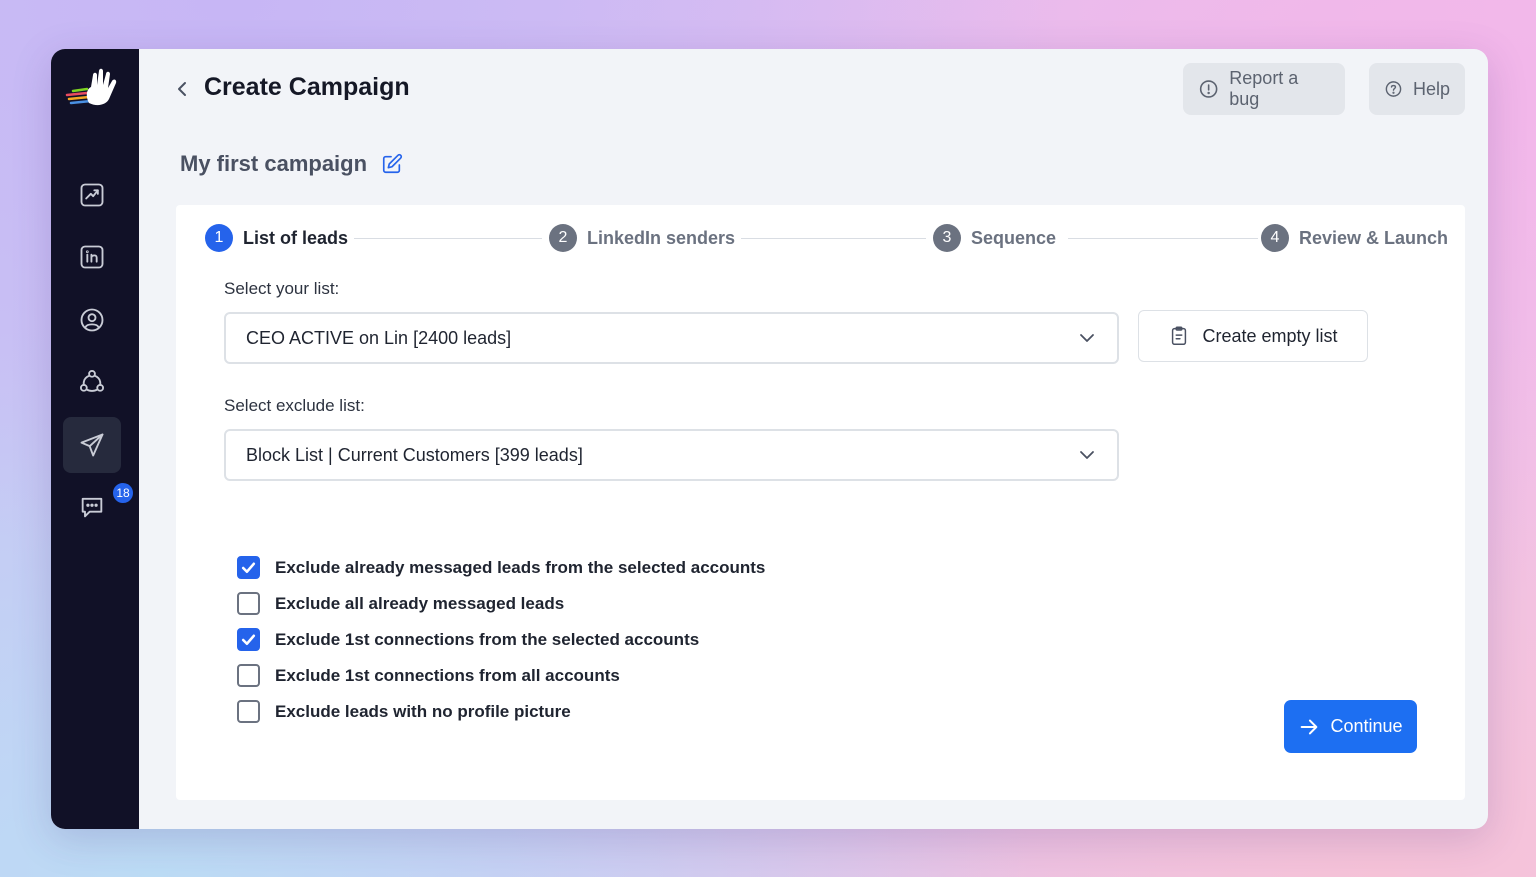  I want to click on step-sequence: 3 Sequence, so click(994, 238).